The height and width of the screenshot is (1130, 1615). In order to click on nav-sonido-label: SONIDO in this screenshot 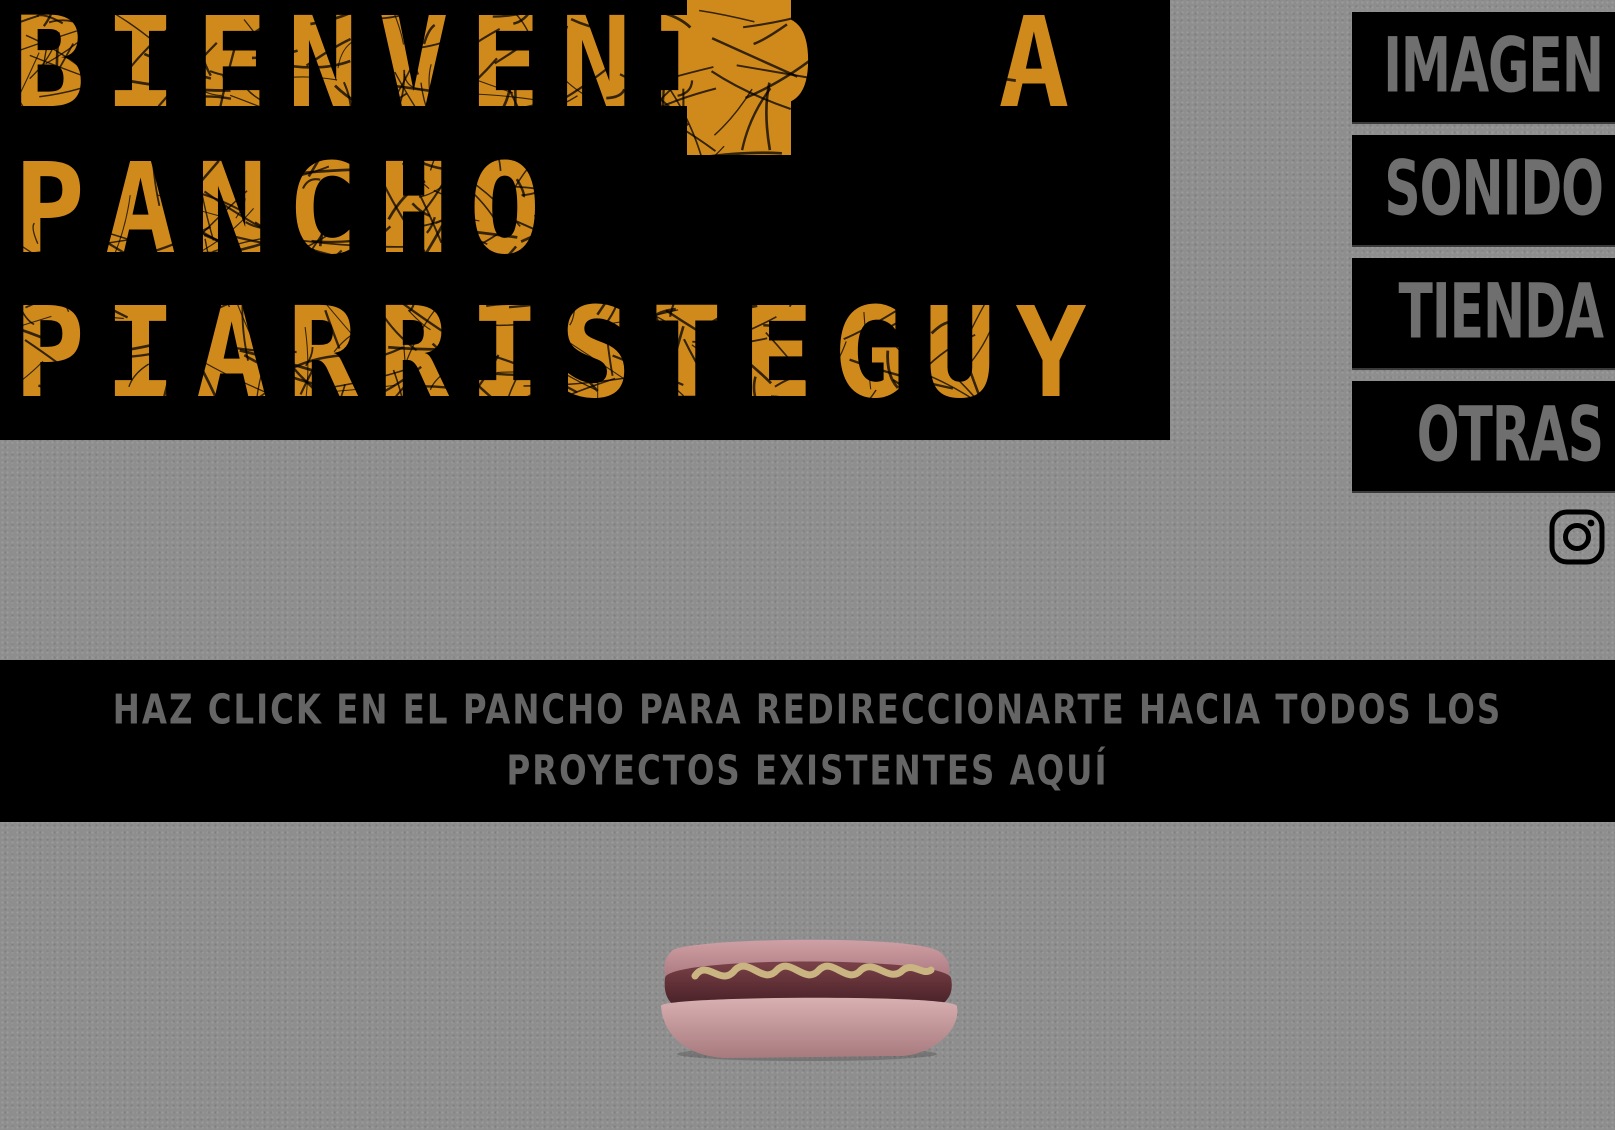, I will do `click(1494, 189)`.